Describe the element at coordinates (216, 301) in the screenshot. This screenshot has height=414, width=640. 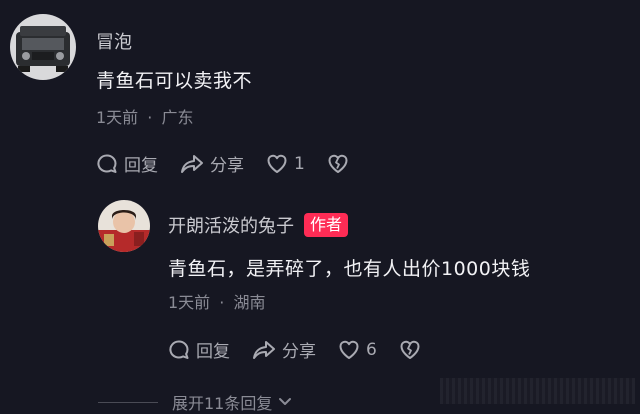
I see `reply-meta: 1天前 · 湖南` at that location.